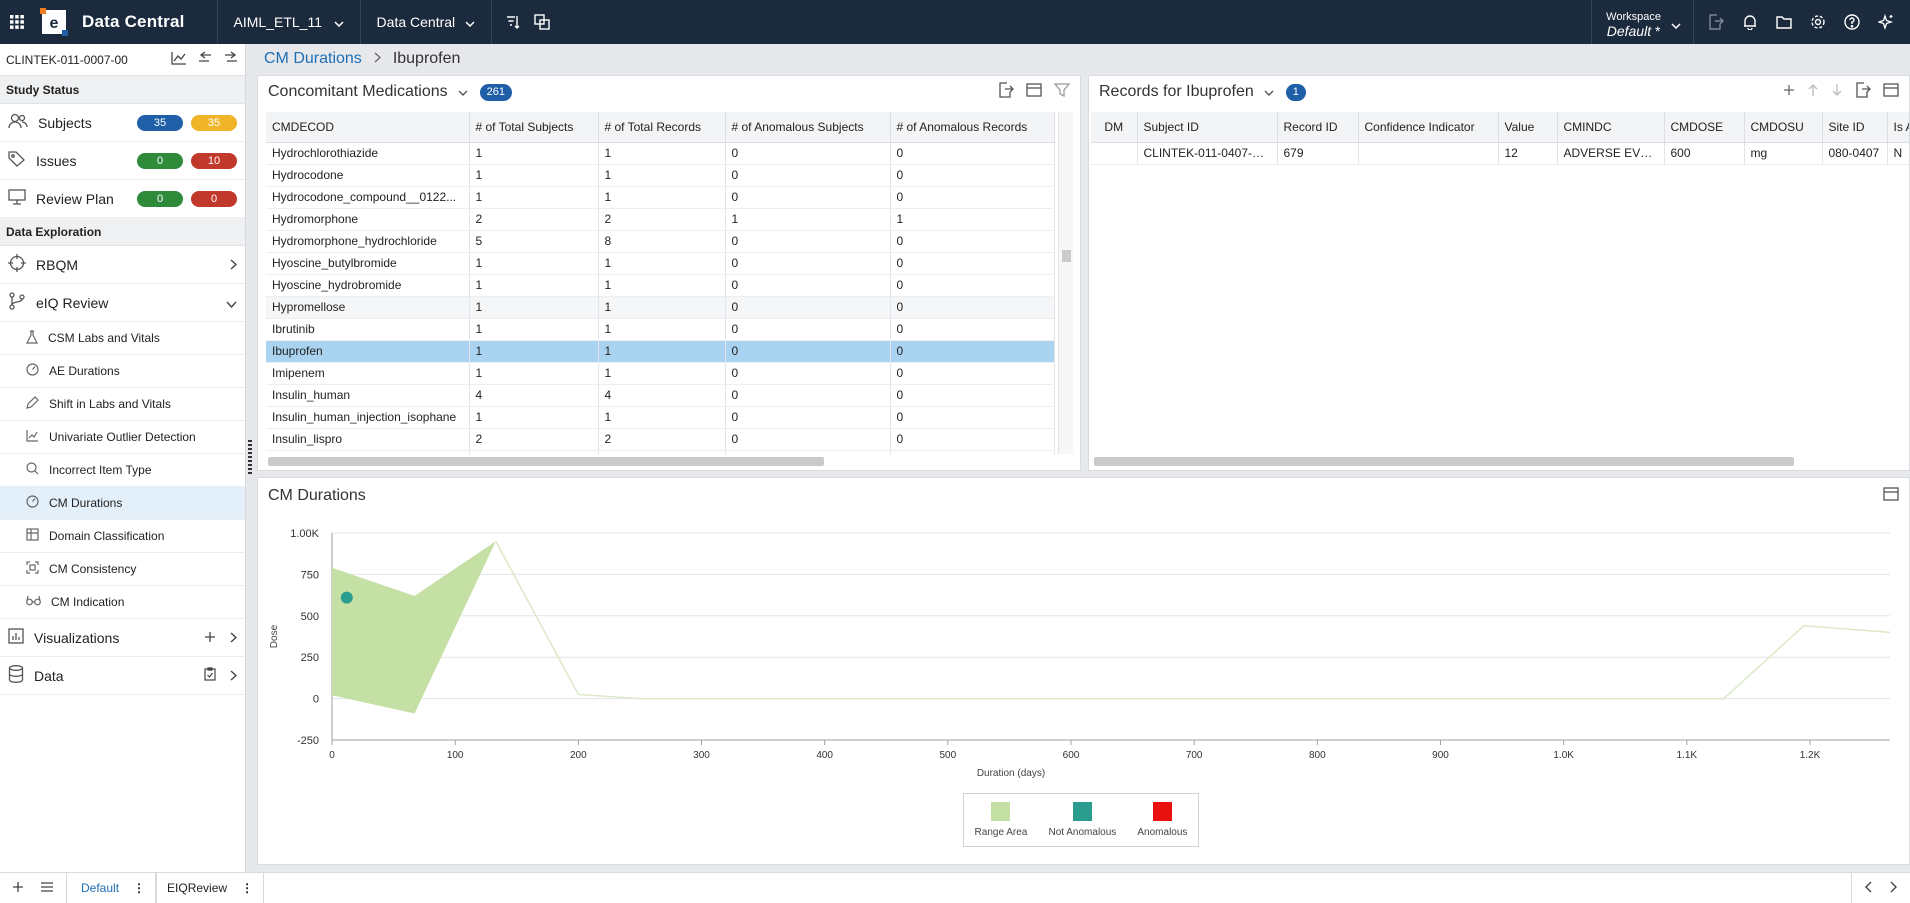 This screenshot has width=1910, height=903. Describe the element at coordinates (1528, 127) in the screenshot. I see `column-header: Value` at that location.